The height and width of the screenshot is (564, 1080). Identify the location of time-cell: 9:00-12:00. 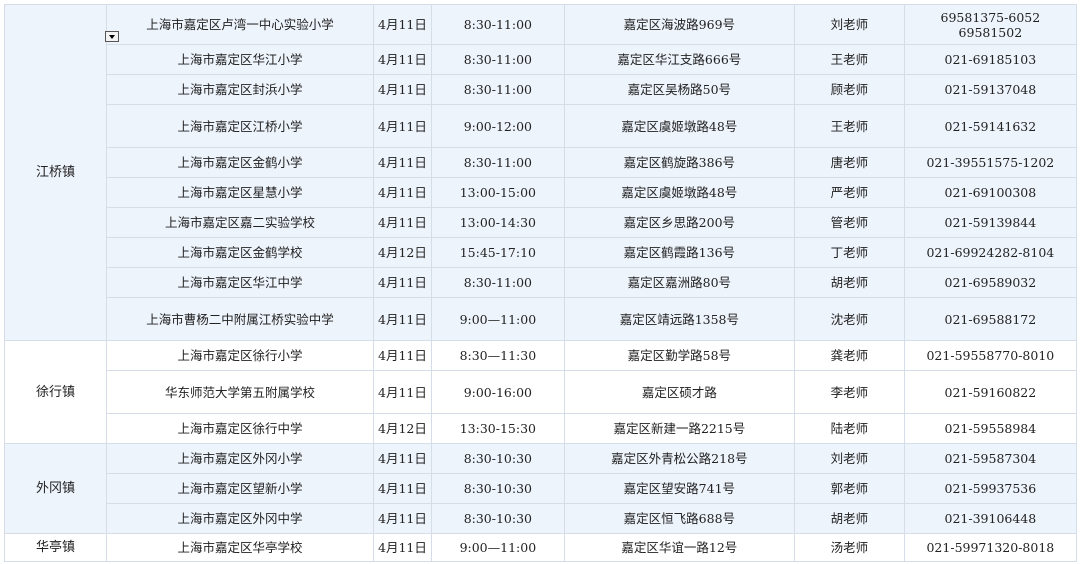
(497, 126).